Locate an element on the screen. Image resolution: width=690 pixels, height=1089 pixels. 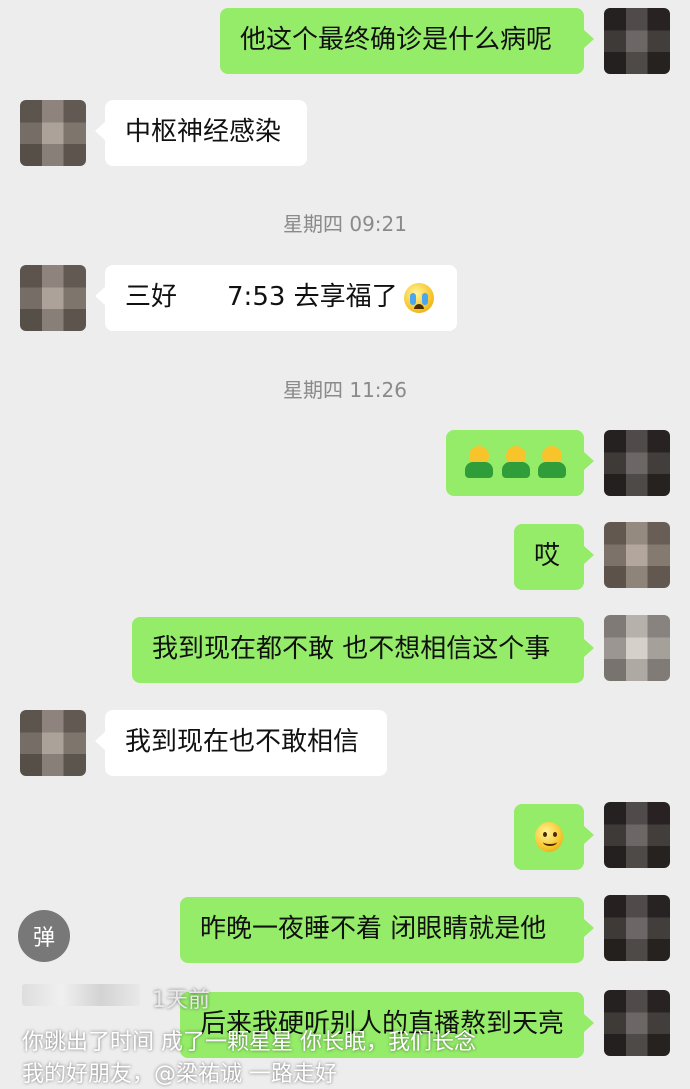
chat-timestamp: 星期四 11:26 is located at coordinates (345, 390).